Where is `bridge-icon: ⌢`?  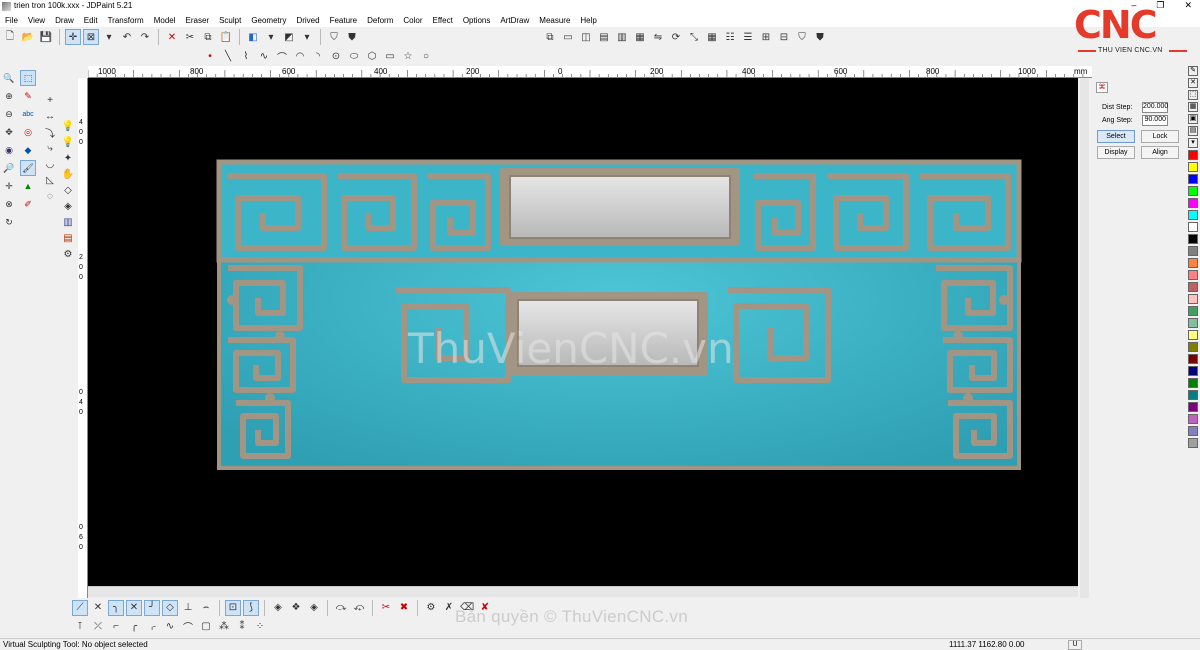
bridge-icon: ⌢ is located at coordinates (206, 608).